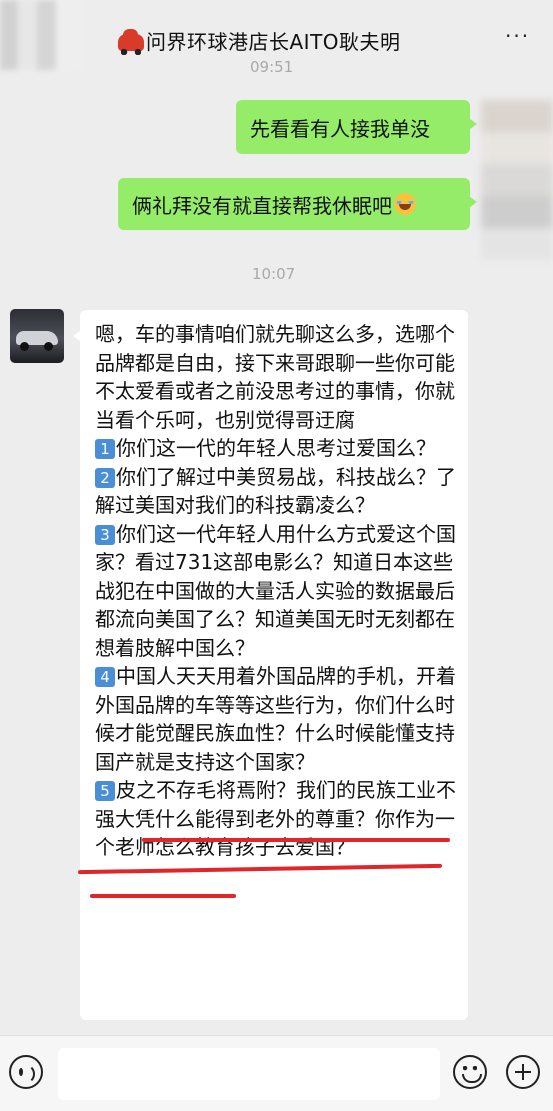 This screenshot has height=1111, width=553. What do you see at coordinates (262, 205) in the screenshot?
I see `message-text: 俩礼拜没有就直接帮我休眠吧` at bounding box center [262, 205].